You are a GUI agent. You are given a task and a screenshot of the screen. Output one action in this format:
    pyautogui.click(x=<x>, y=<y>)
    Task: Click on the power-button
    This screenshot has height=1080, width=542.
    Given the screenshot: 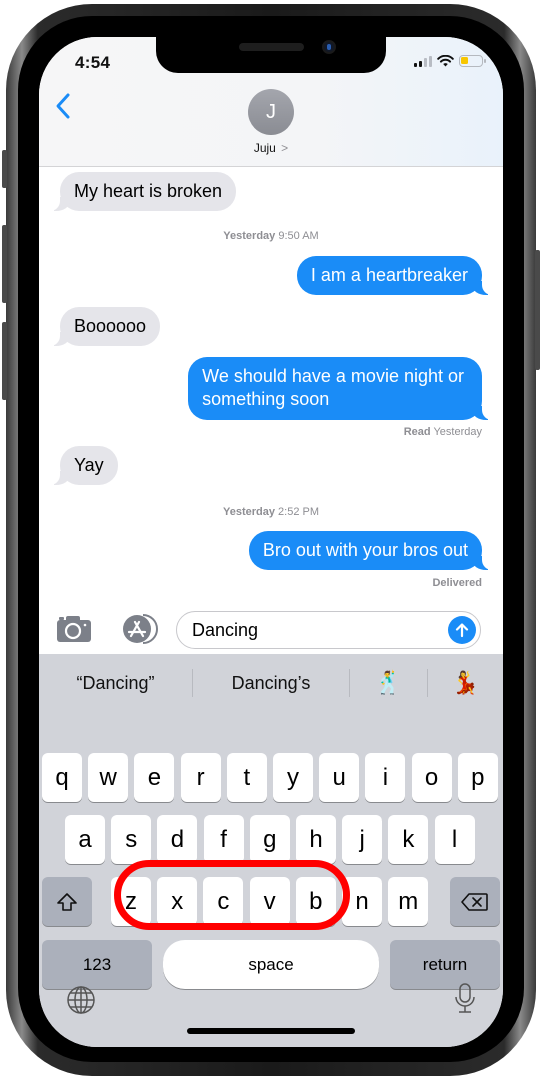 What is the action you would take?
    pyautogui.click(x=537, y=310)
    